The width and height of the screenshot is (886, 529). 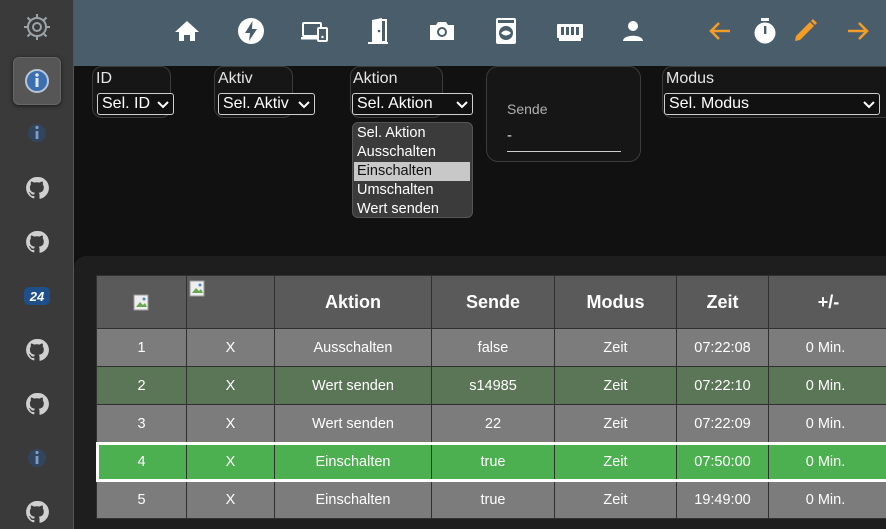 What do you see at coordinates (412, 171) in the screenshot?
I see `aktion-option-highlighted: Einschalten` at bounding box center [412, 171].